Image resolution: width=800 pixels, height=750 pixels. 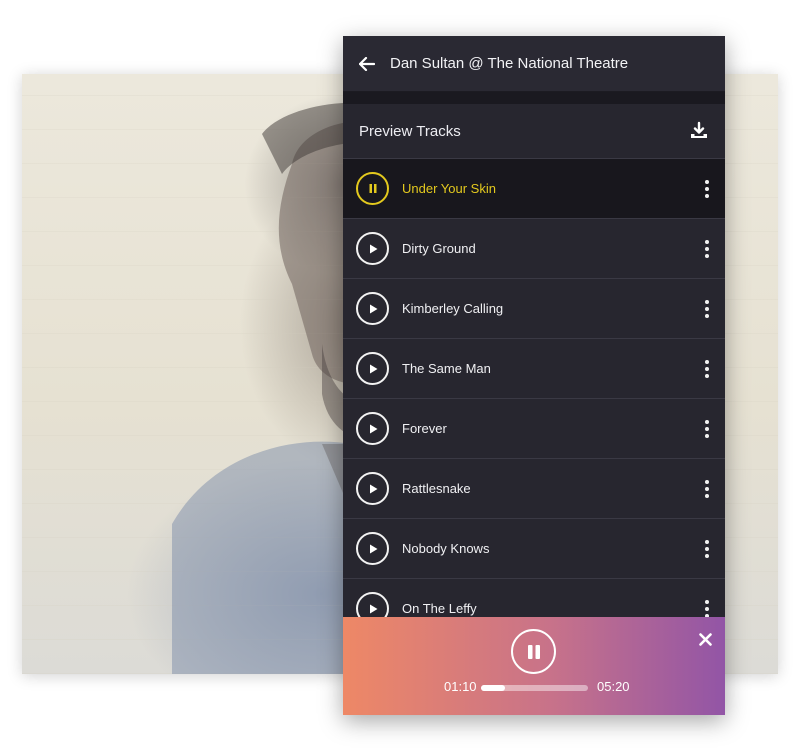 What do you see at coordinates (424, 428) in the screenshot?
I see `track-title: Forever` at bounding box center [424, 428].